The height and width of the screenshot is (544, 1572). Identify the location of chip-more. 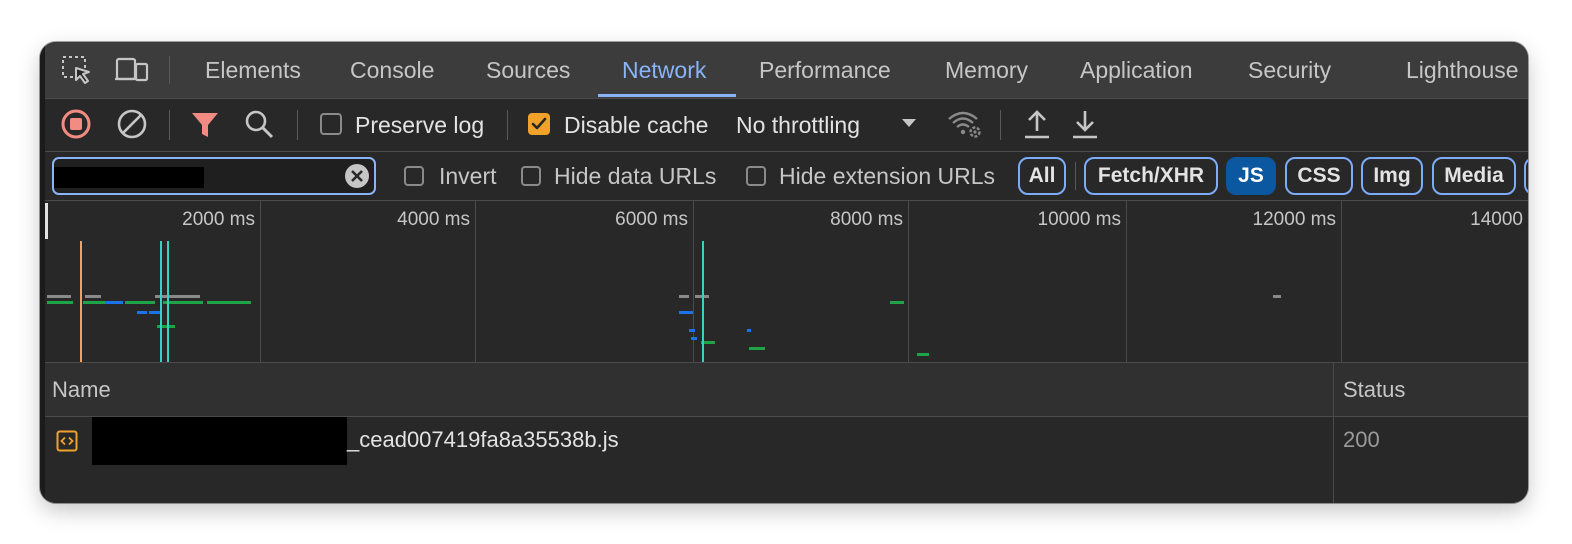
(1526, 176).